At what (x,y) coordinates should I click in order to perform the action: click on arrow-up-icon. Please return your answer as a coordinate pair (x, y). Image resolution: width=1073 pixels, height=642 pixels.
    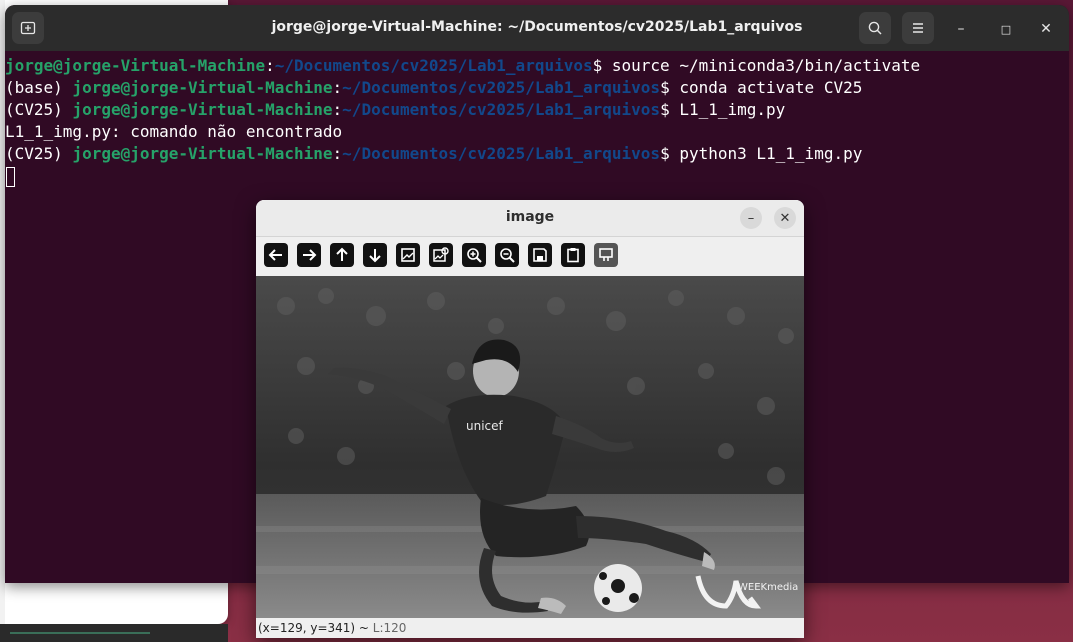
    Looking at the image, I should click on (342, 254).